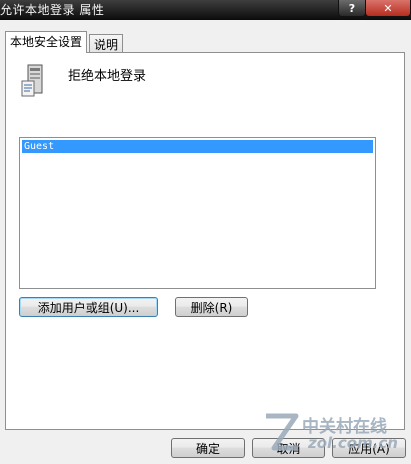 This screenshot has height=464, width=411. What do you see at coordinates (288, 448) in the screenshot?
I see `cancel-button: 取消` at bounding box center [288, 448].